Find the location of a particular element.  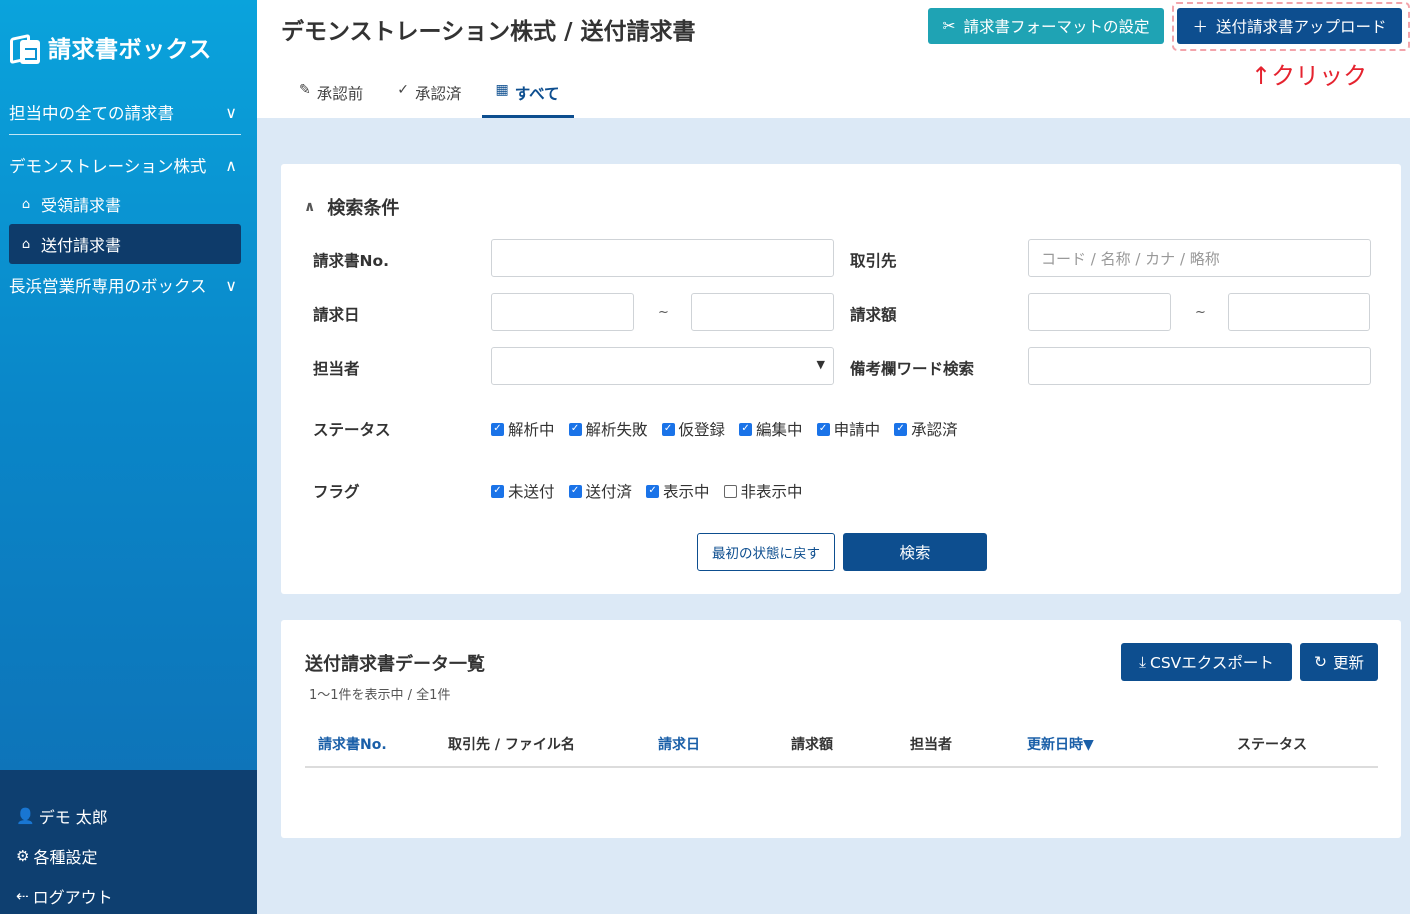

client-label: 取引先 is located at coordinates (873, 261).